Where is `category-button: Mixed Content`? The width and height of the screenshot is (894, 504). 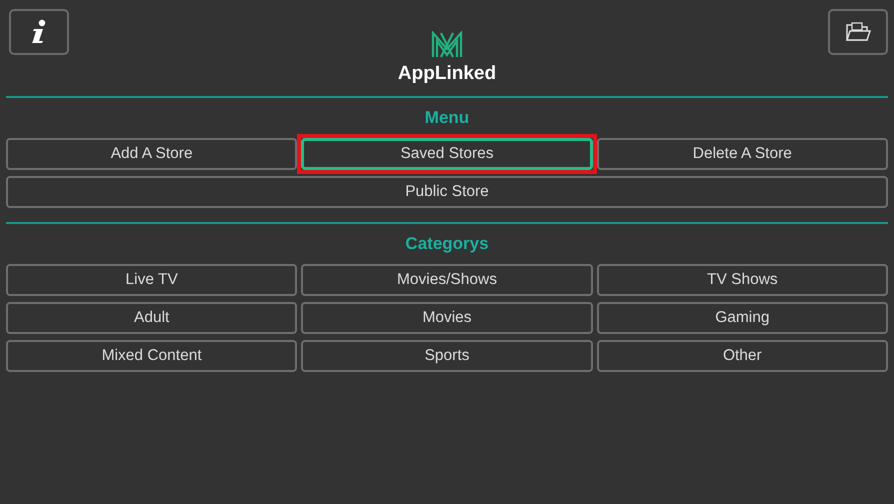 category-button: Mixed Content is located at coordinates (152, 356).